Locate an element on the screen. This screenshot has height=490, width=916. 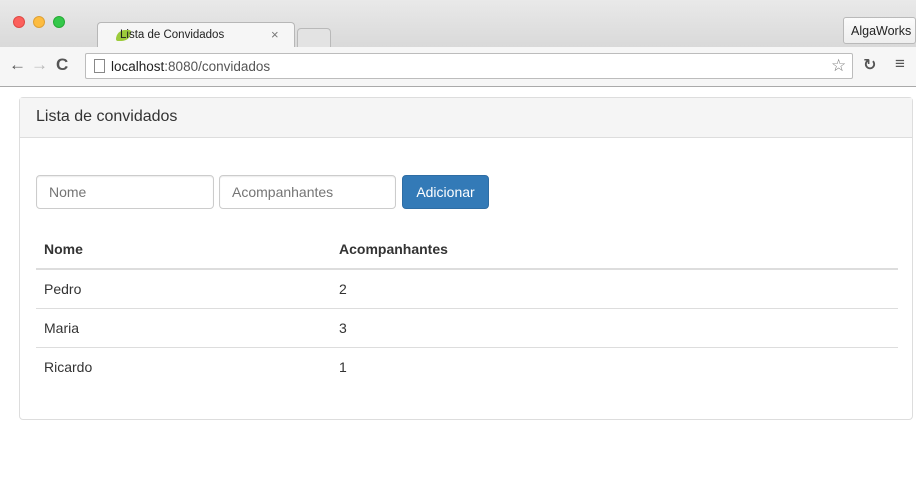
table-row: Ricardo 1 is located at coordinates (467, 366).